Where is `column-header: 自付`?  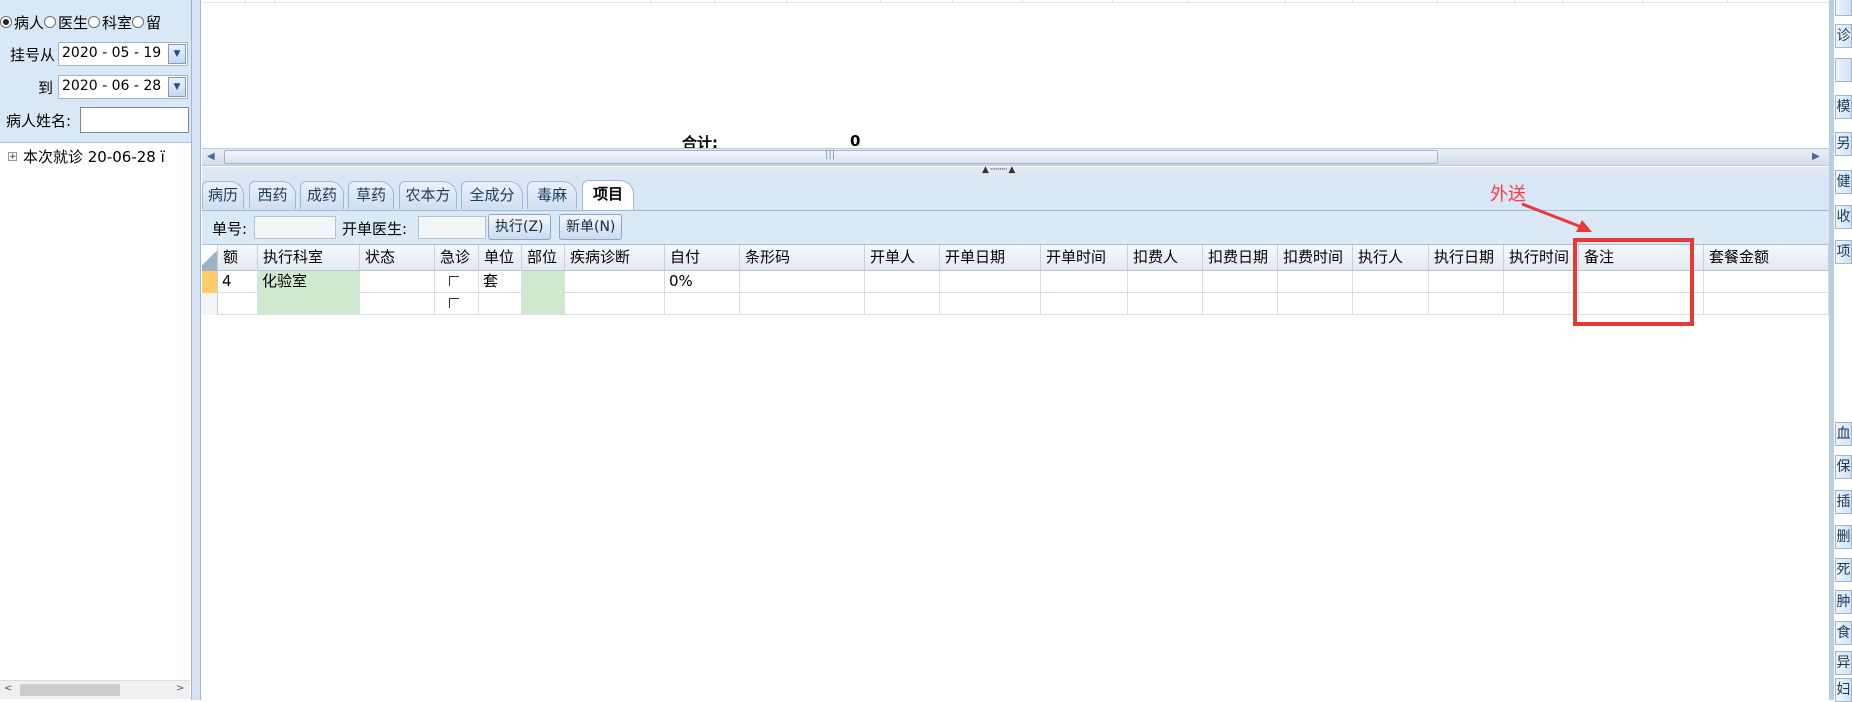 column-header: 自付 is located at coordinates (702, 258).